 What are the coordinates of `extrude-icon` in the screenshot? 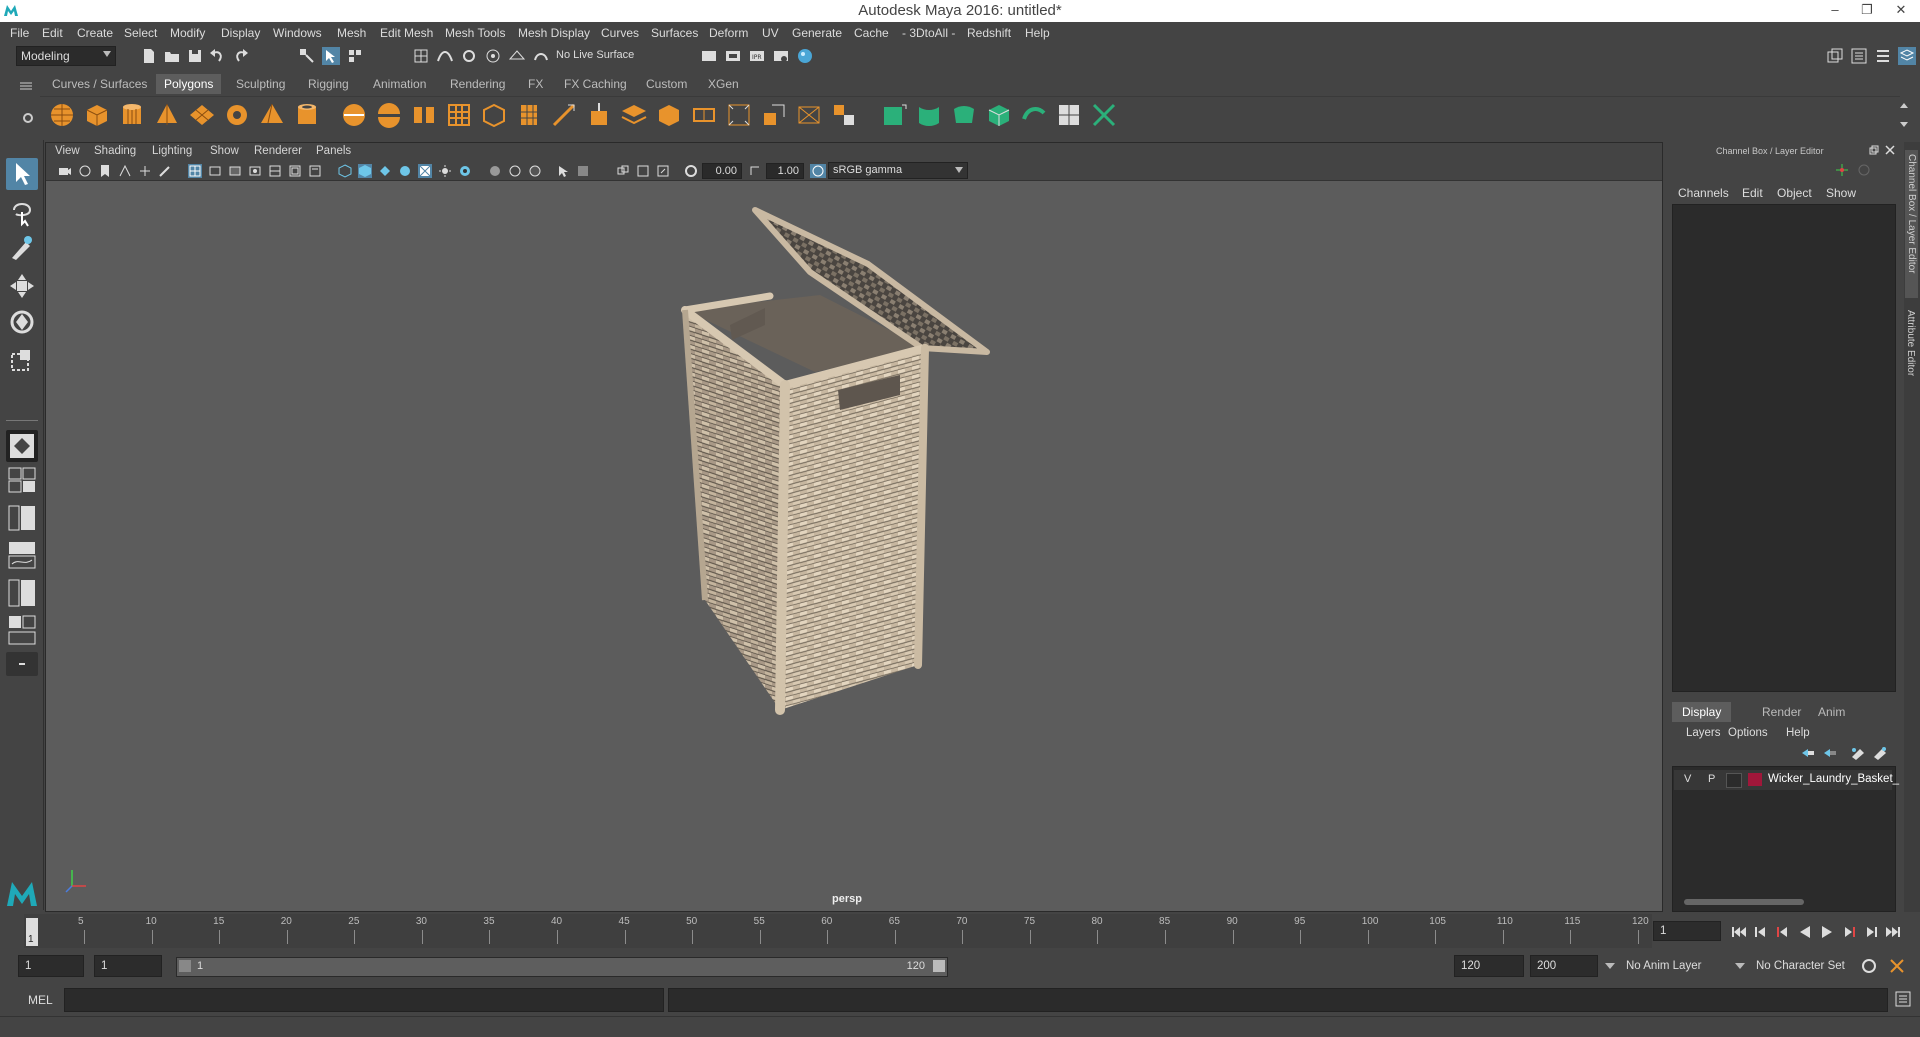 It's located at (599, 115).